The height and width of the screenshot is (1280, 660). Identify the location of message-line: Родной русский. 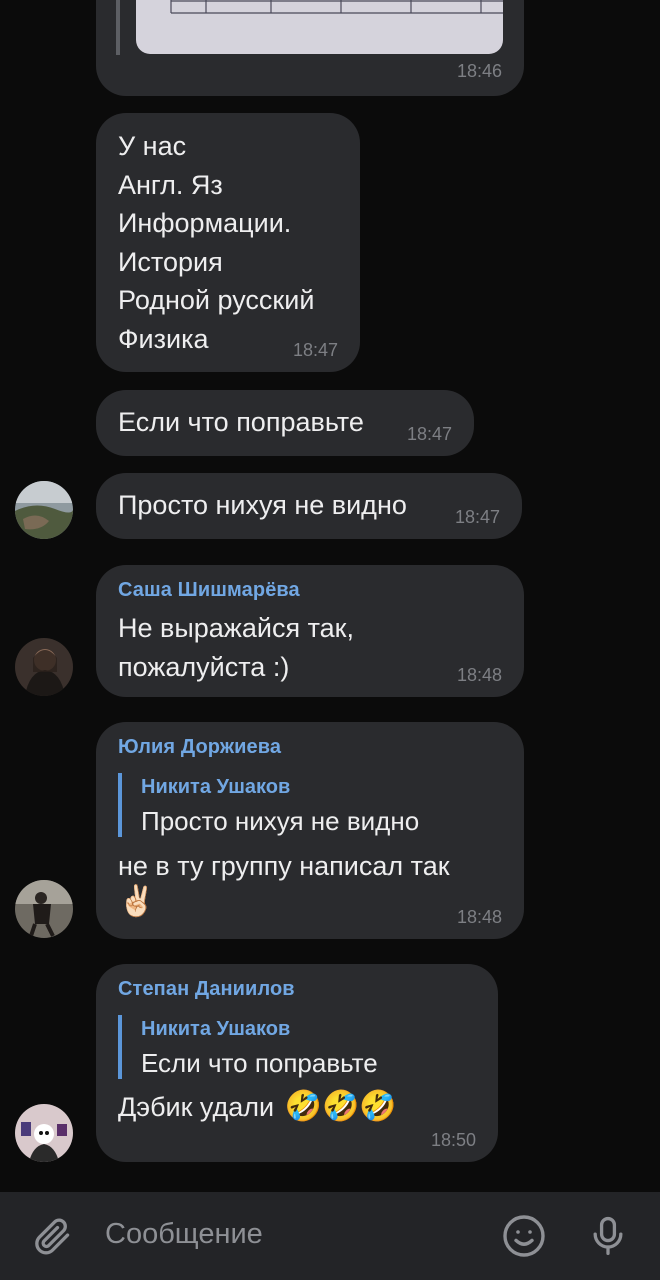
(216, 300).